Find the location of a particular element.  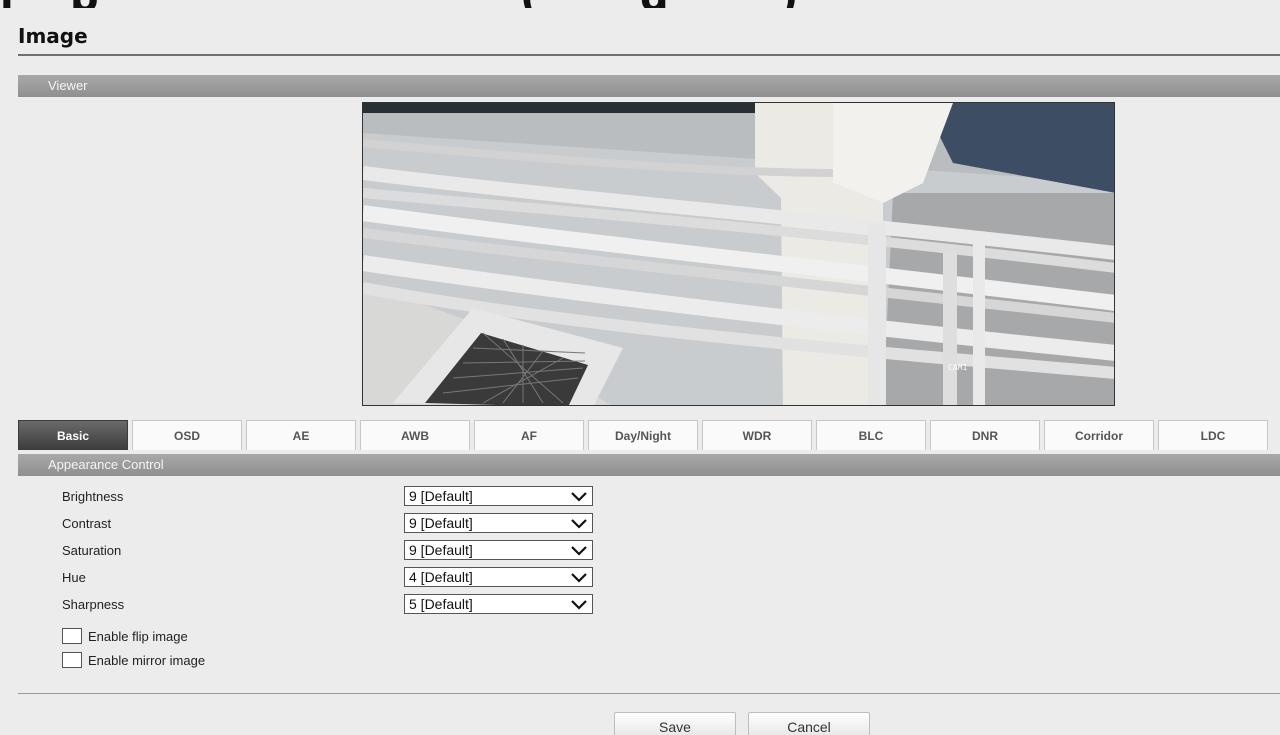

cropped-header-text: i p ( g ) is located at coordinates (640, 4).